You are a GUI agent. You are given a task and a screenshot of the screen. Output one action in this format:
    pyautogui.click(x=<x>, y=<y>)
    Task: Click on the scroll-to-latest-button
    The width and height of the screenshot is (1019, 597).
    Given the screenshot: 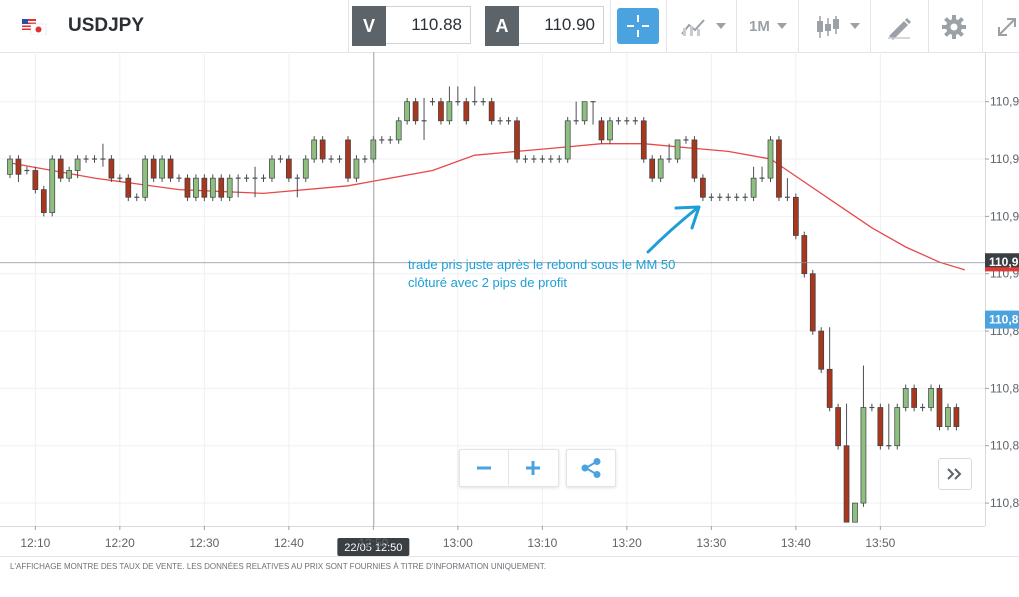 What is the action you would take?
    pyautogui.click(x=955, y=474)
    